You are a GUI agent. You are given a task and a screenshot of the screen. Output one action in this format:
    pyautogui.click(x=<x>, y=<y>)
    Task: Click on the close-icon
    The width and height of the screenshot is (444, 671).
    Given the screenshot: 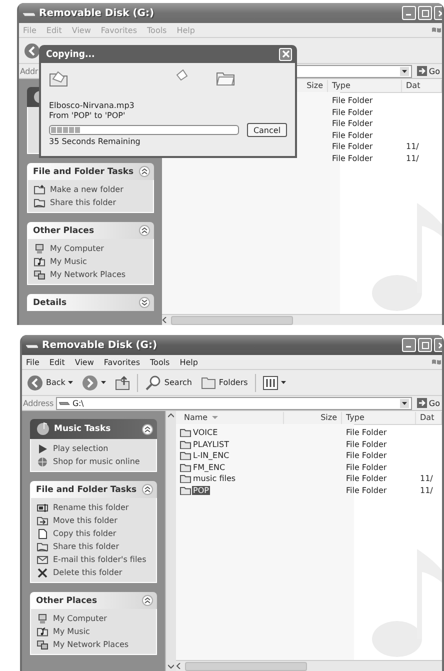 What is the action you would take?
    pyautogui.click(x=286, y=54)
    